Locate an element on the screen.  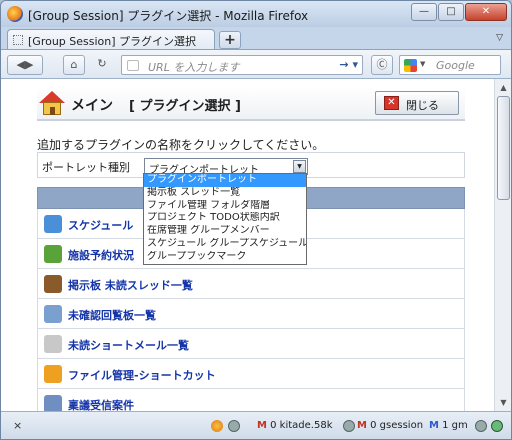
plugin-link: 掲示板 未読スレッド一覧 is located at coordinates (130, 285).